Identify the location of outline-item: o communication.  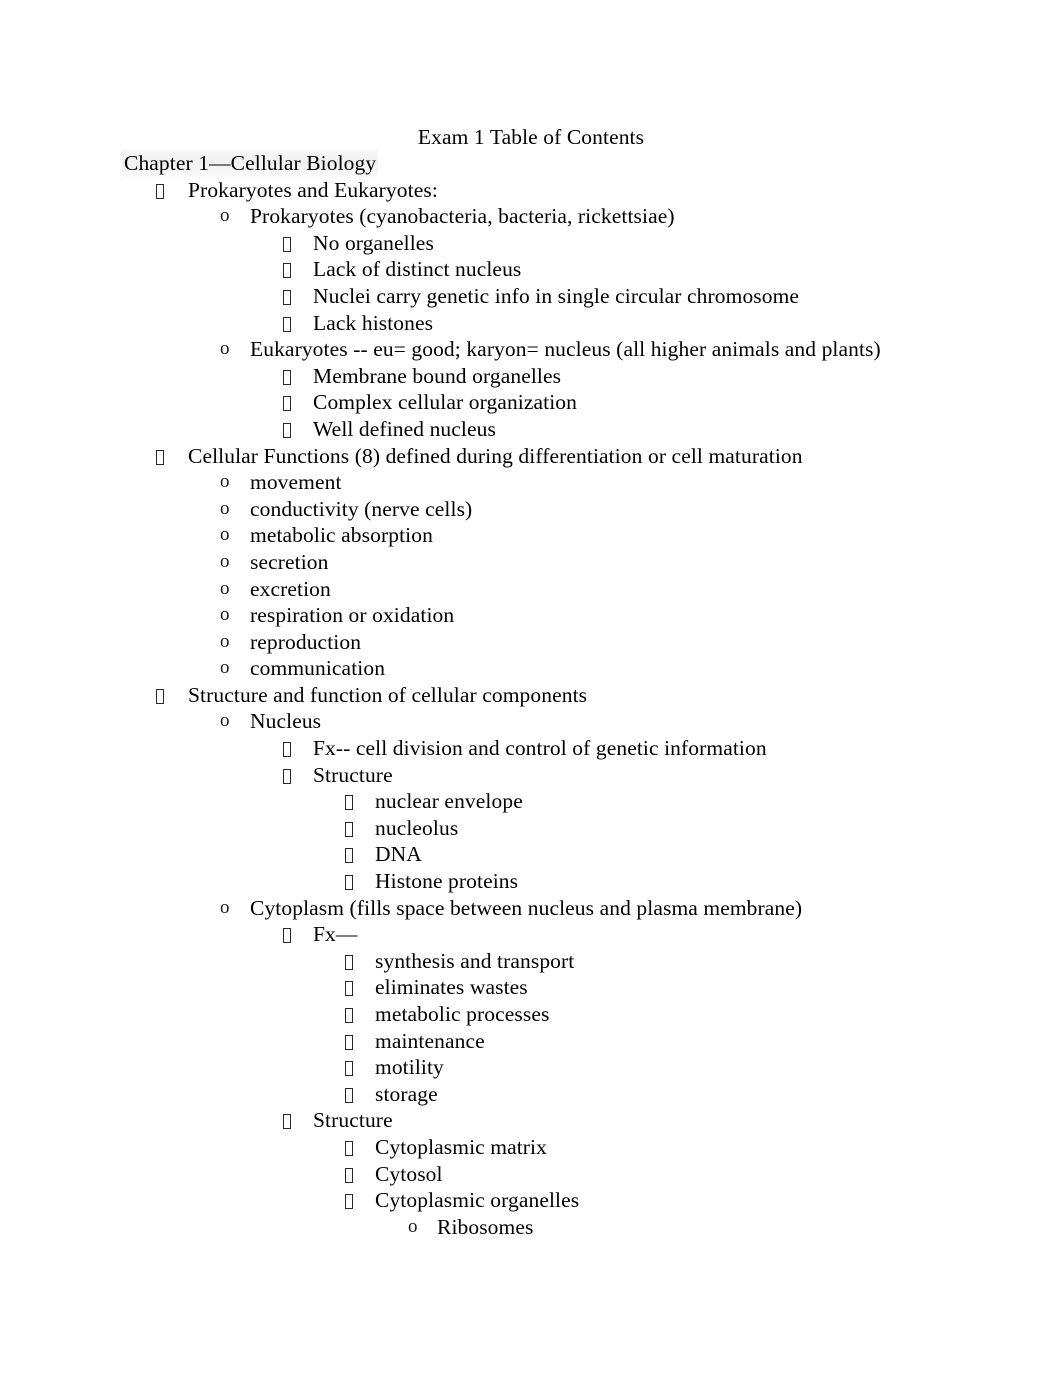
(531, 668).